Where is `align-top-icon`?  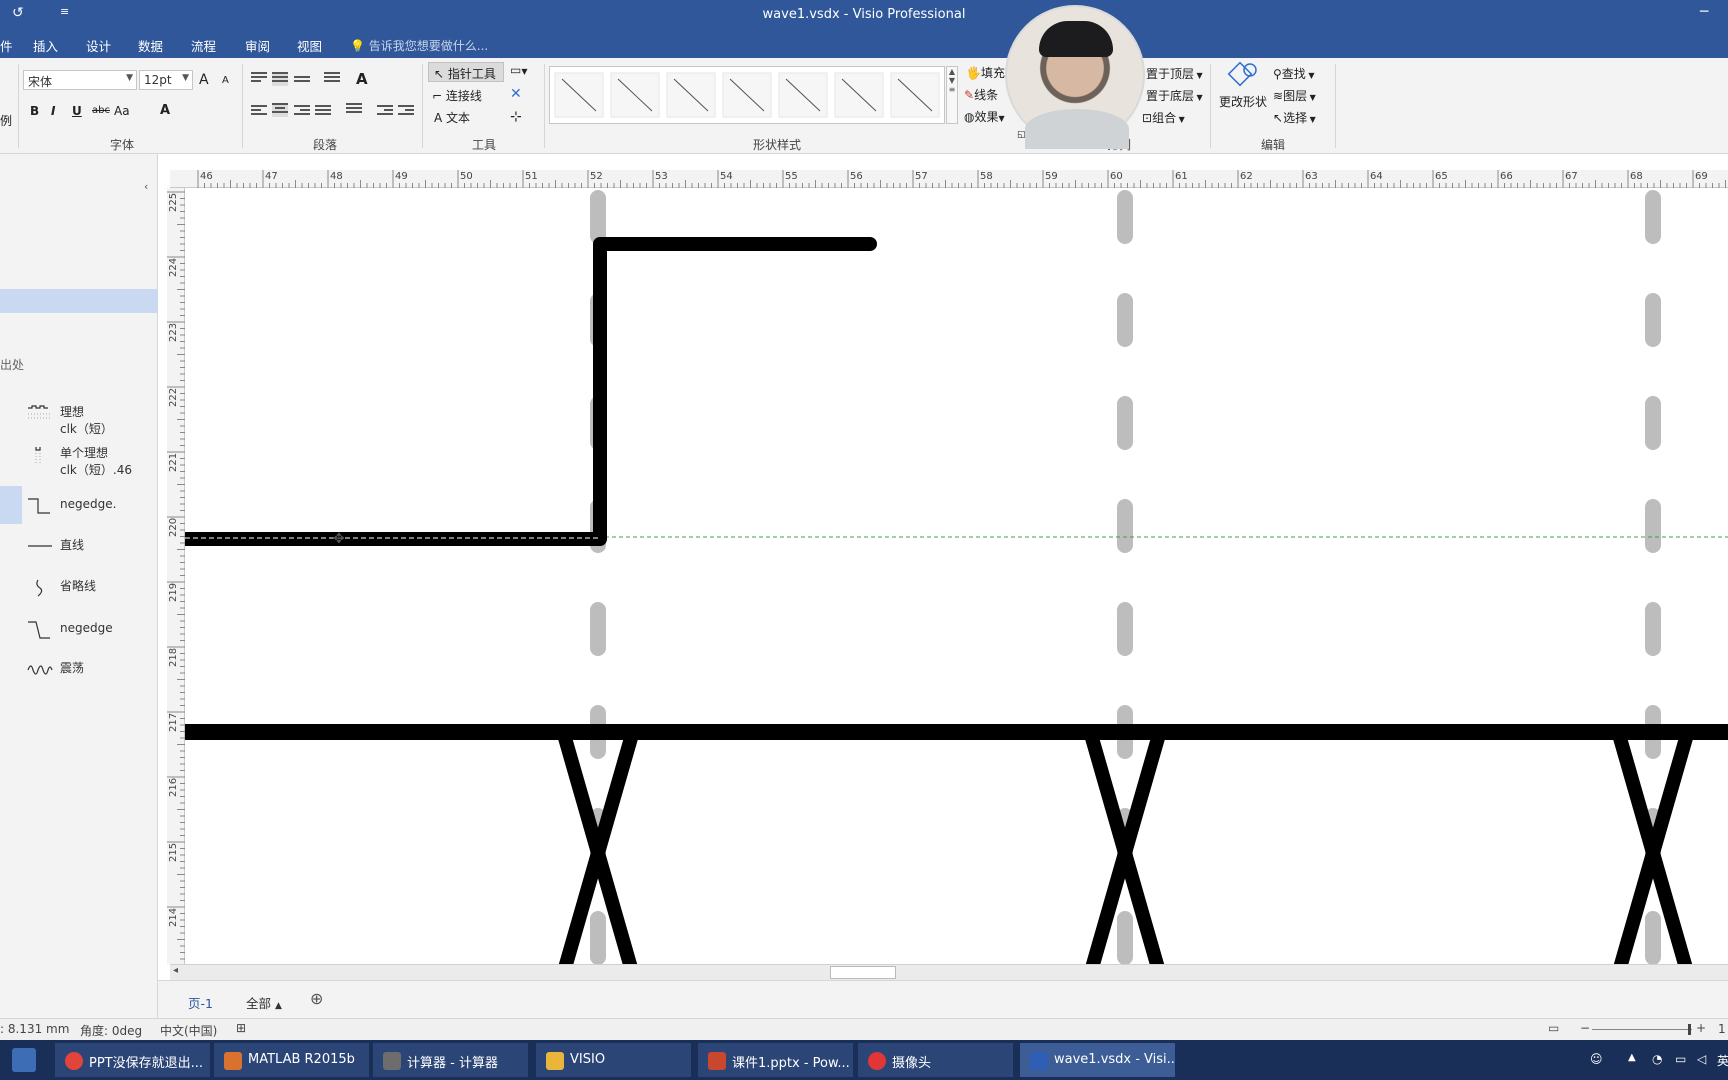 align-top-icon is located at coordinates (259, 79).